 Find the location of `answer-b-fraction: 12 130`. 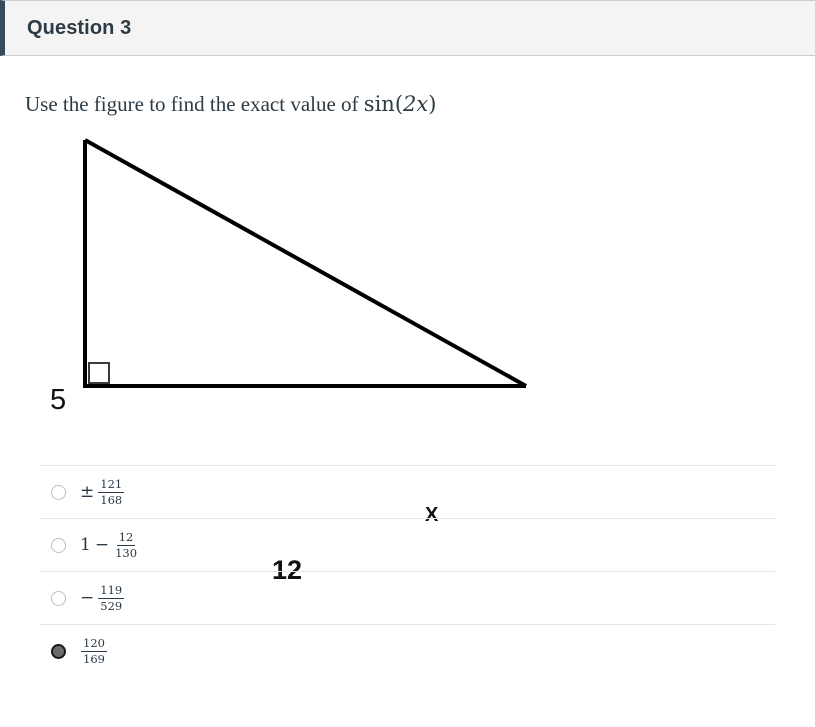

answer-b-fraction: 12 130 is located at coordinates (126, 544).